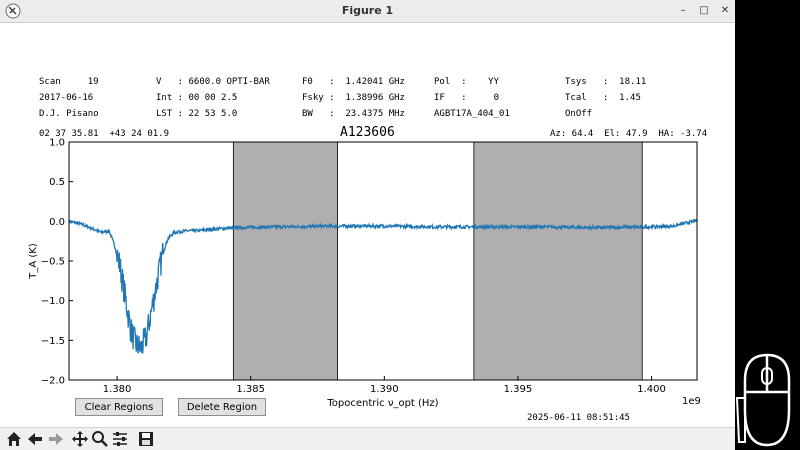 The image size is (800, 450). Describe the element at coordinates (578, 418) in the screenshot. I see `timestamp: 2025-06-11 08:51:45` at that location.